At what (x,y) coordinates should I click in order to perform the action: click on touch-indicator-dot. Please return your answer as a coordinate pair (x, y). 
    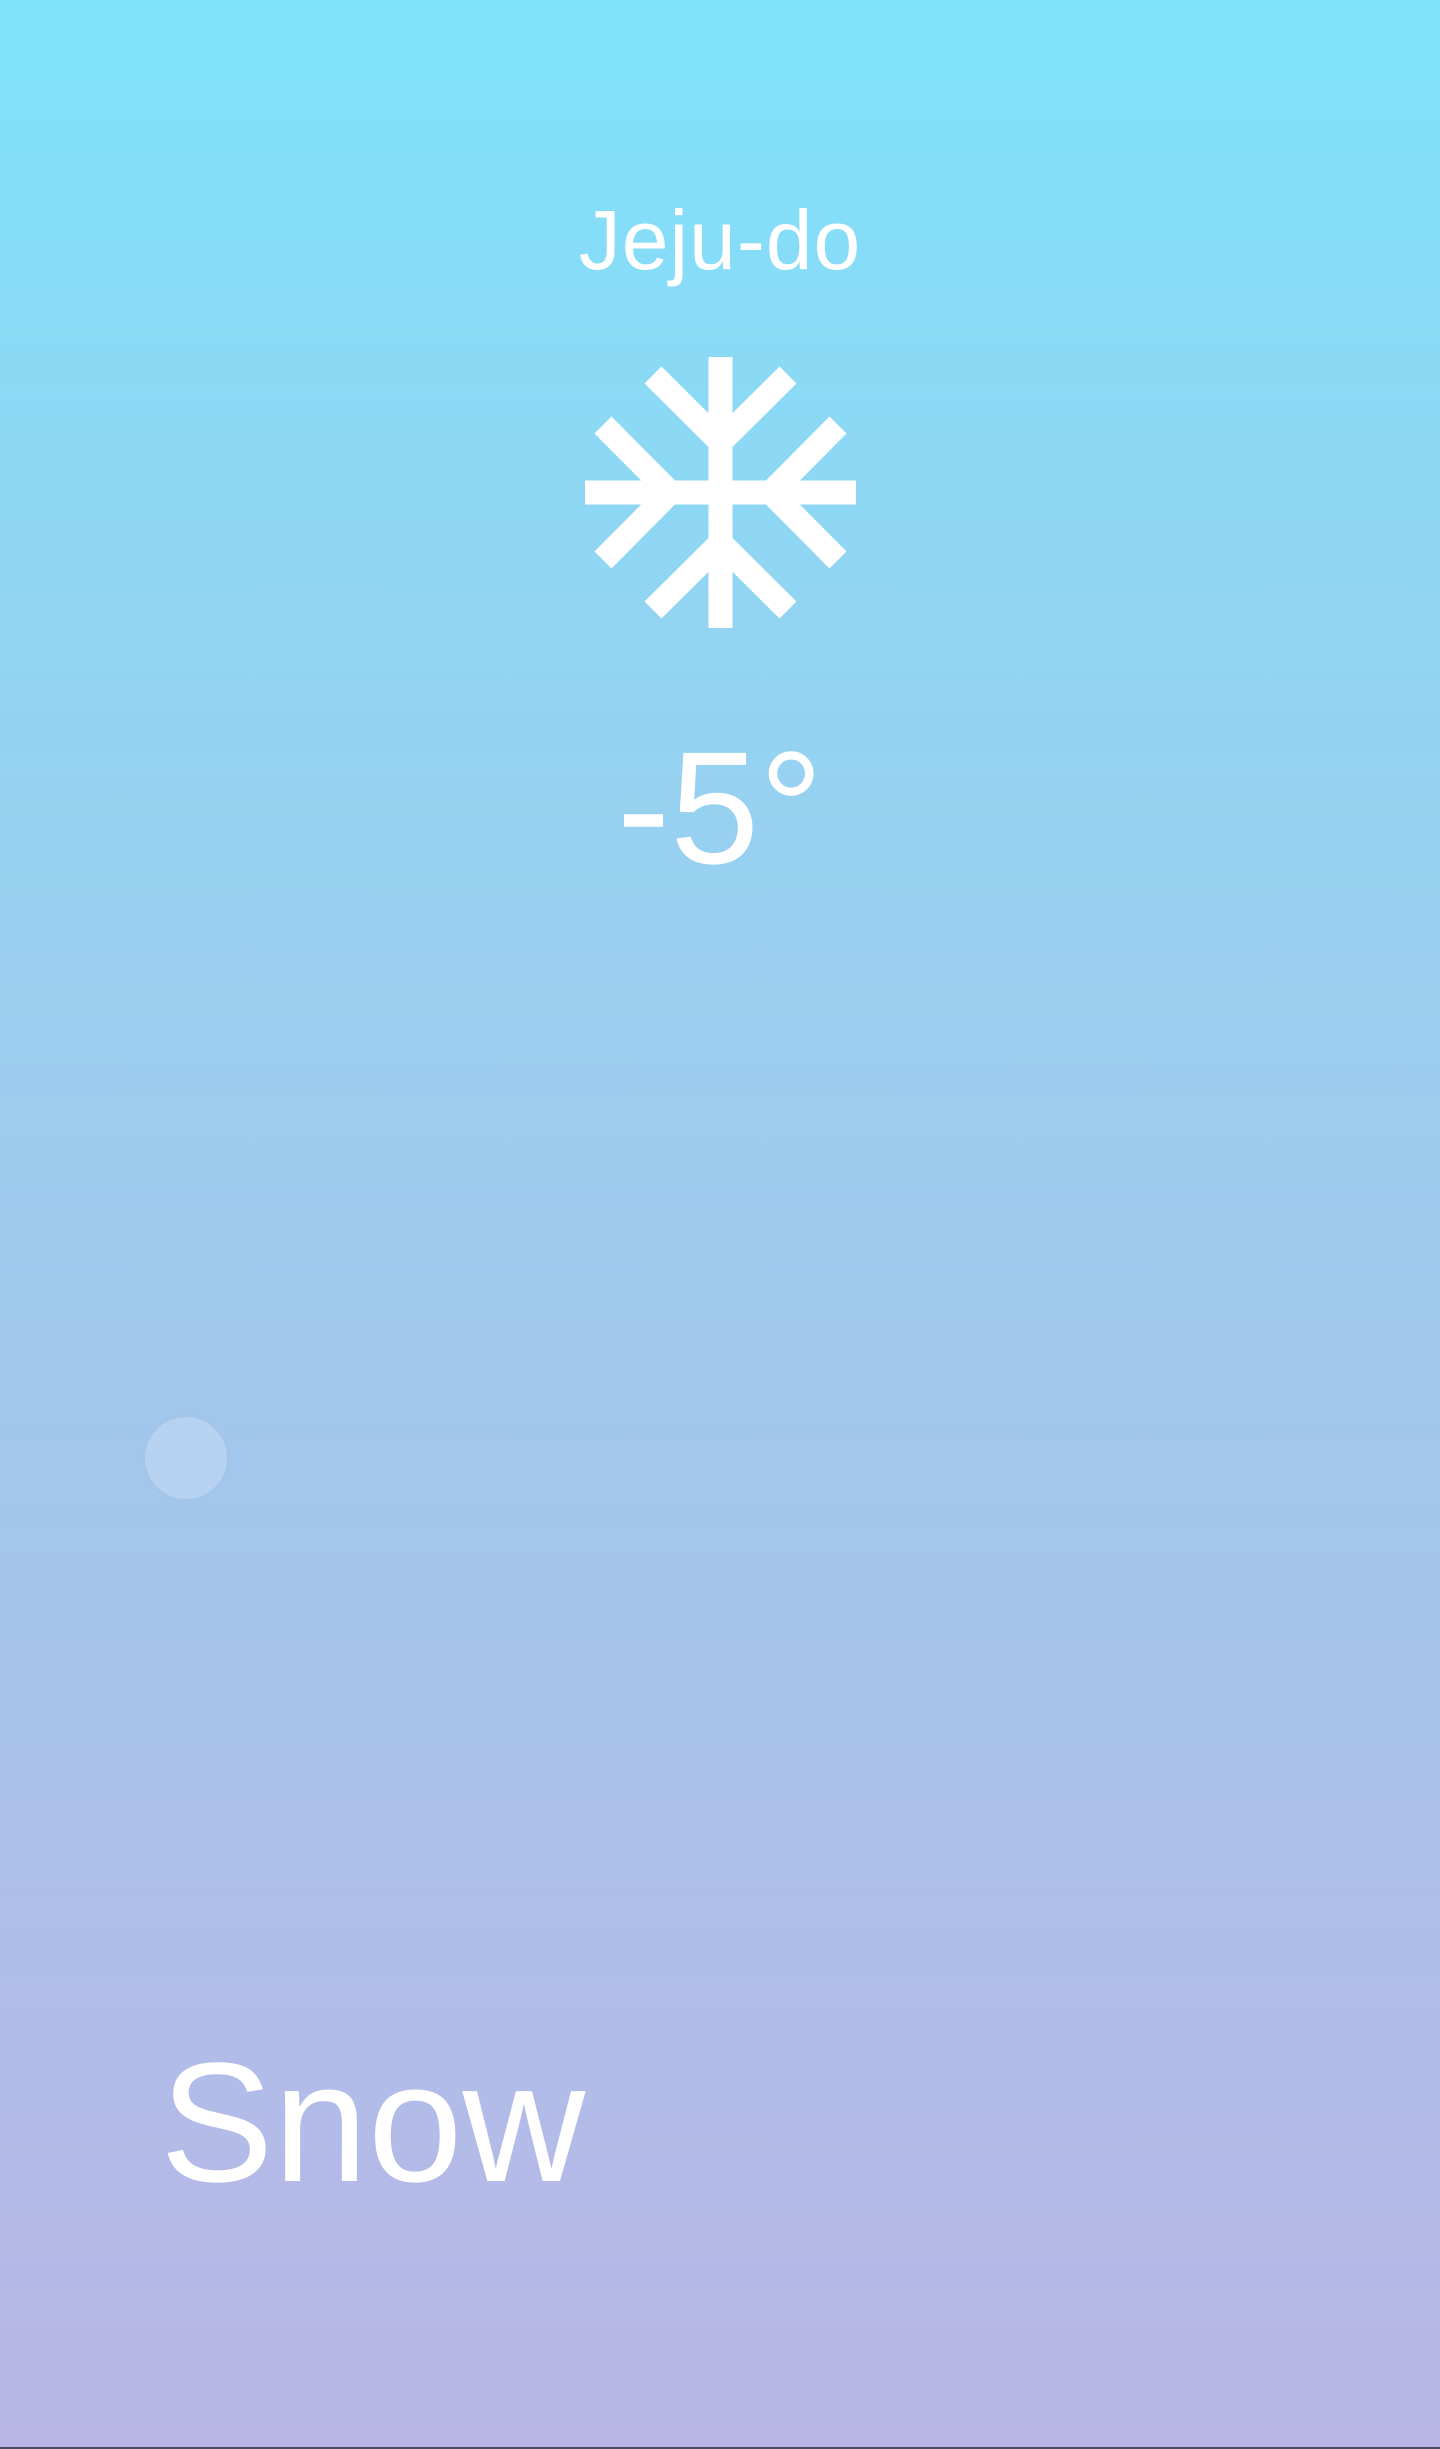
    Looking at the image, I should click on (186, 1458).